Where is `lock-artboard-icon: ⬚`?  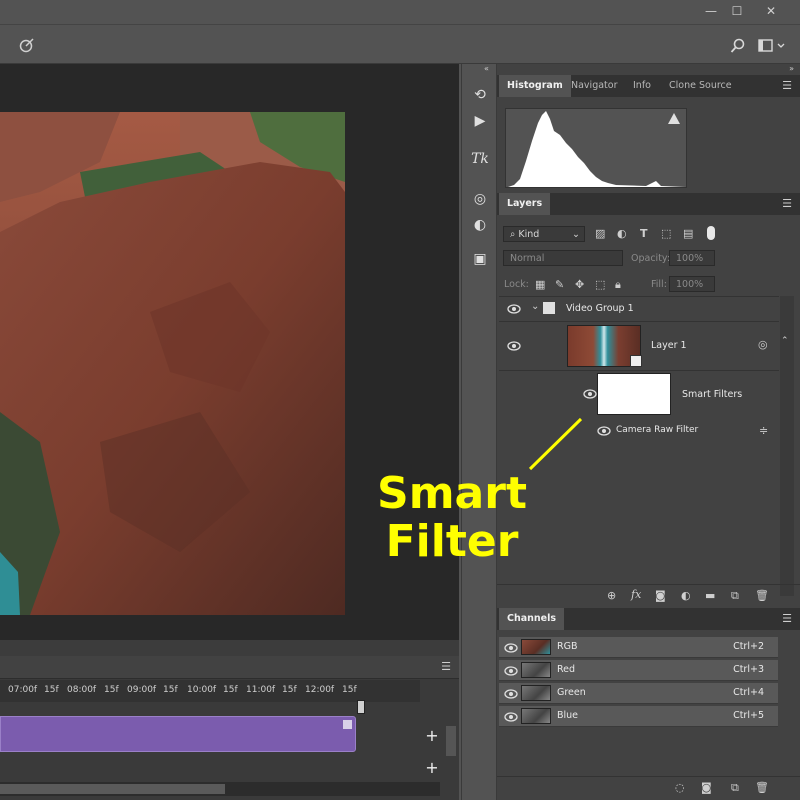
lock-artboard-icon: ⬚ is located at coordinates (600, 284).